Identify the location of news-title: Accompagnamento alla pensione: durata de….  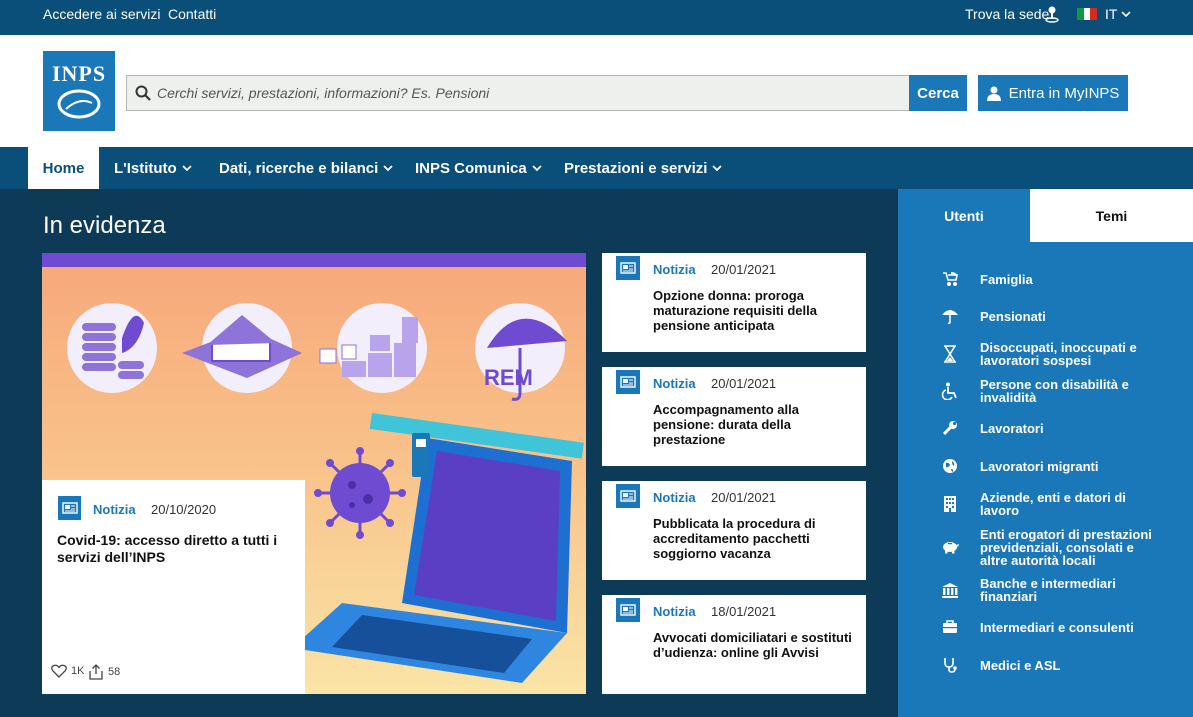
(738, 424).